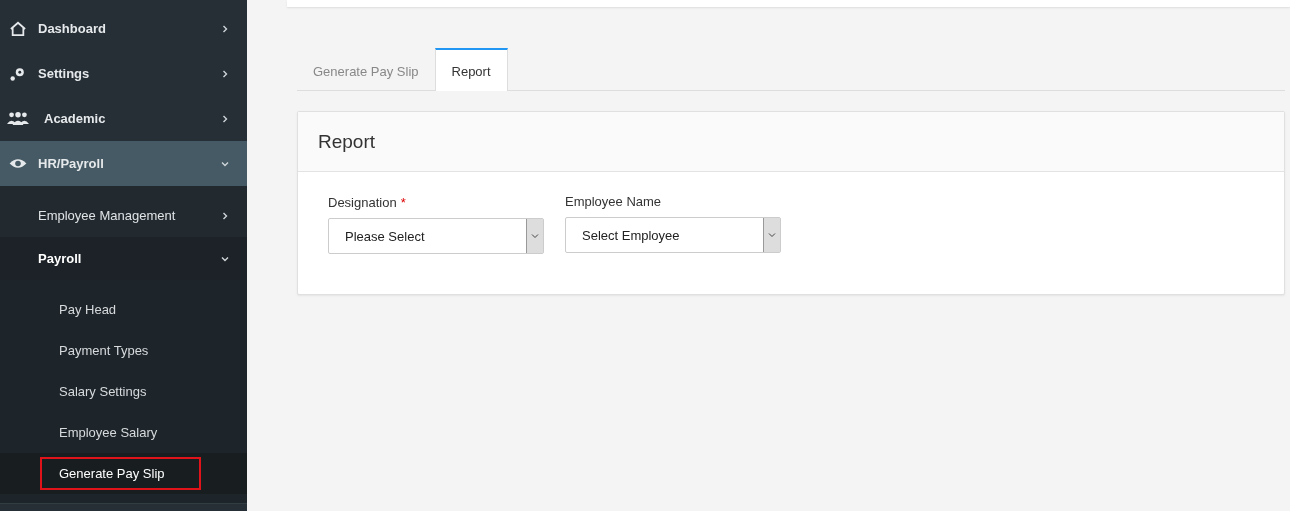 The height and width of the screenshot is (511, 1290). I want to click on sidebar-item: Employee Management, so click(123, 215).